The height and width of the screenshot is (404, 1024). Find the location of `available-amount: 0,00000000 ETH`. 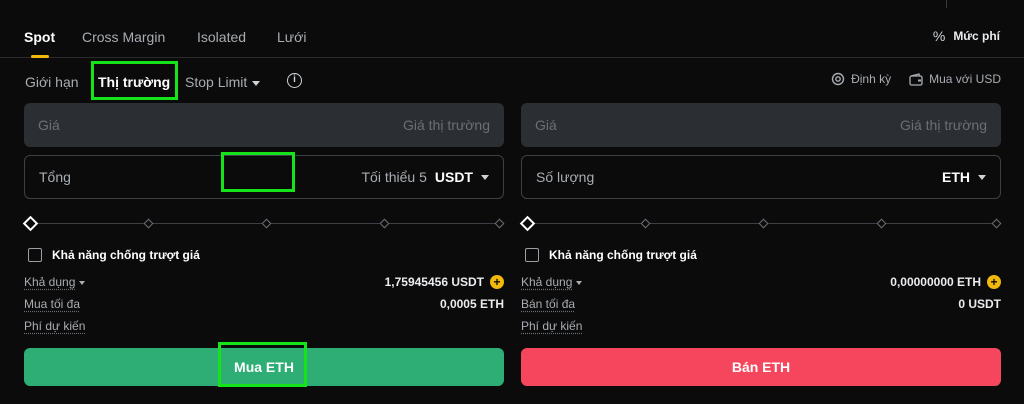

available-amount: 0,00000000 ETH is located at coordinates (935, 282).